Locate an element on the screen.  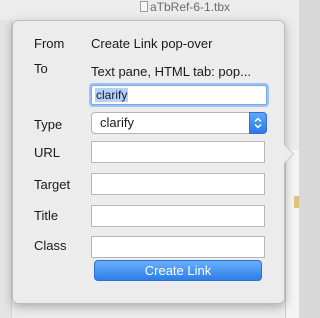
selected-text: clarify is located at coordinates (112, 95).